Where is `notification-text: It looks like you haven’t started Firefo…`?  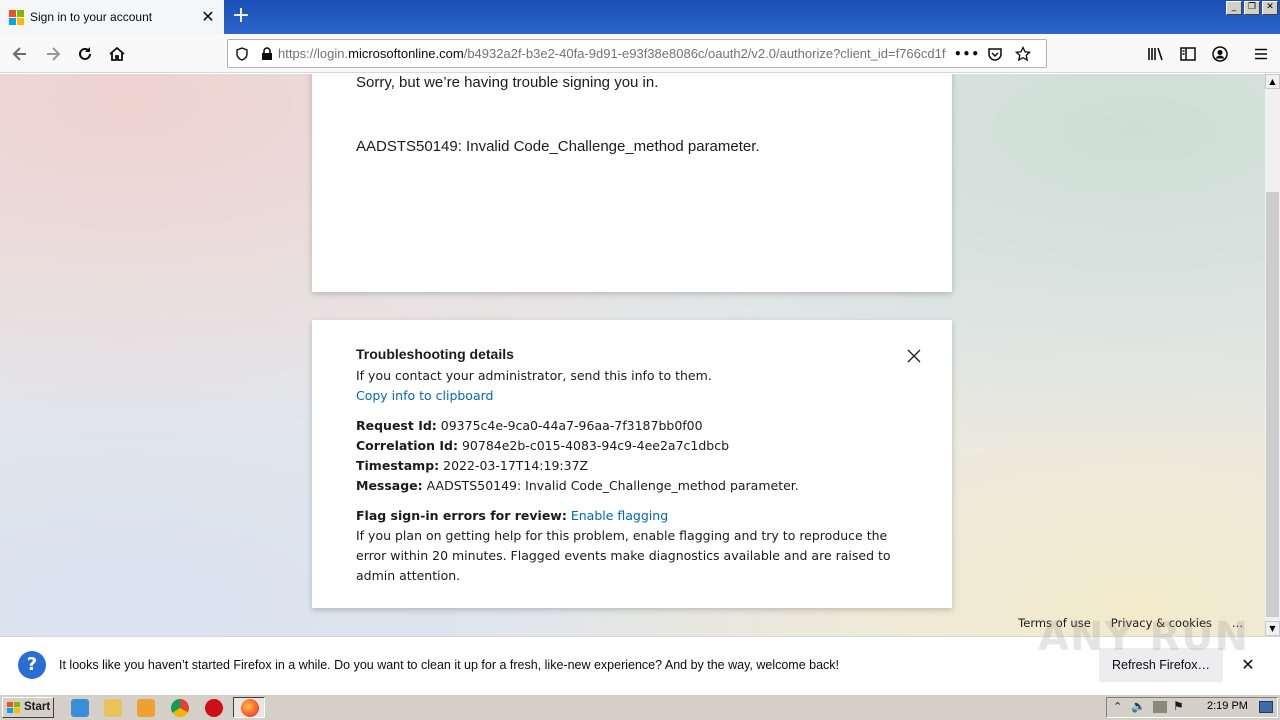
notification-text: It looks like you haven’t started Firefo… is located at coordinates (449, 665).